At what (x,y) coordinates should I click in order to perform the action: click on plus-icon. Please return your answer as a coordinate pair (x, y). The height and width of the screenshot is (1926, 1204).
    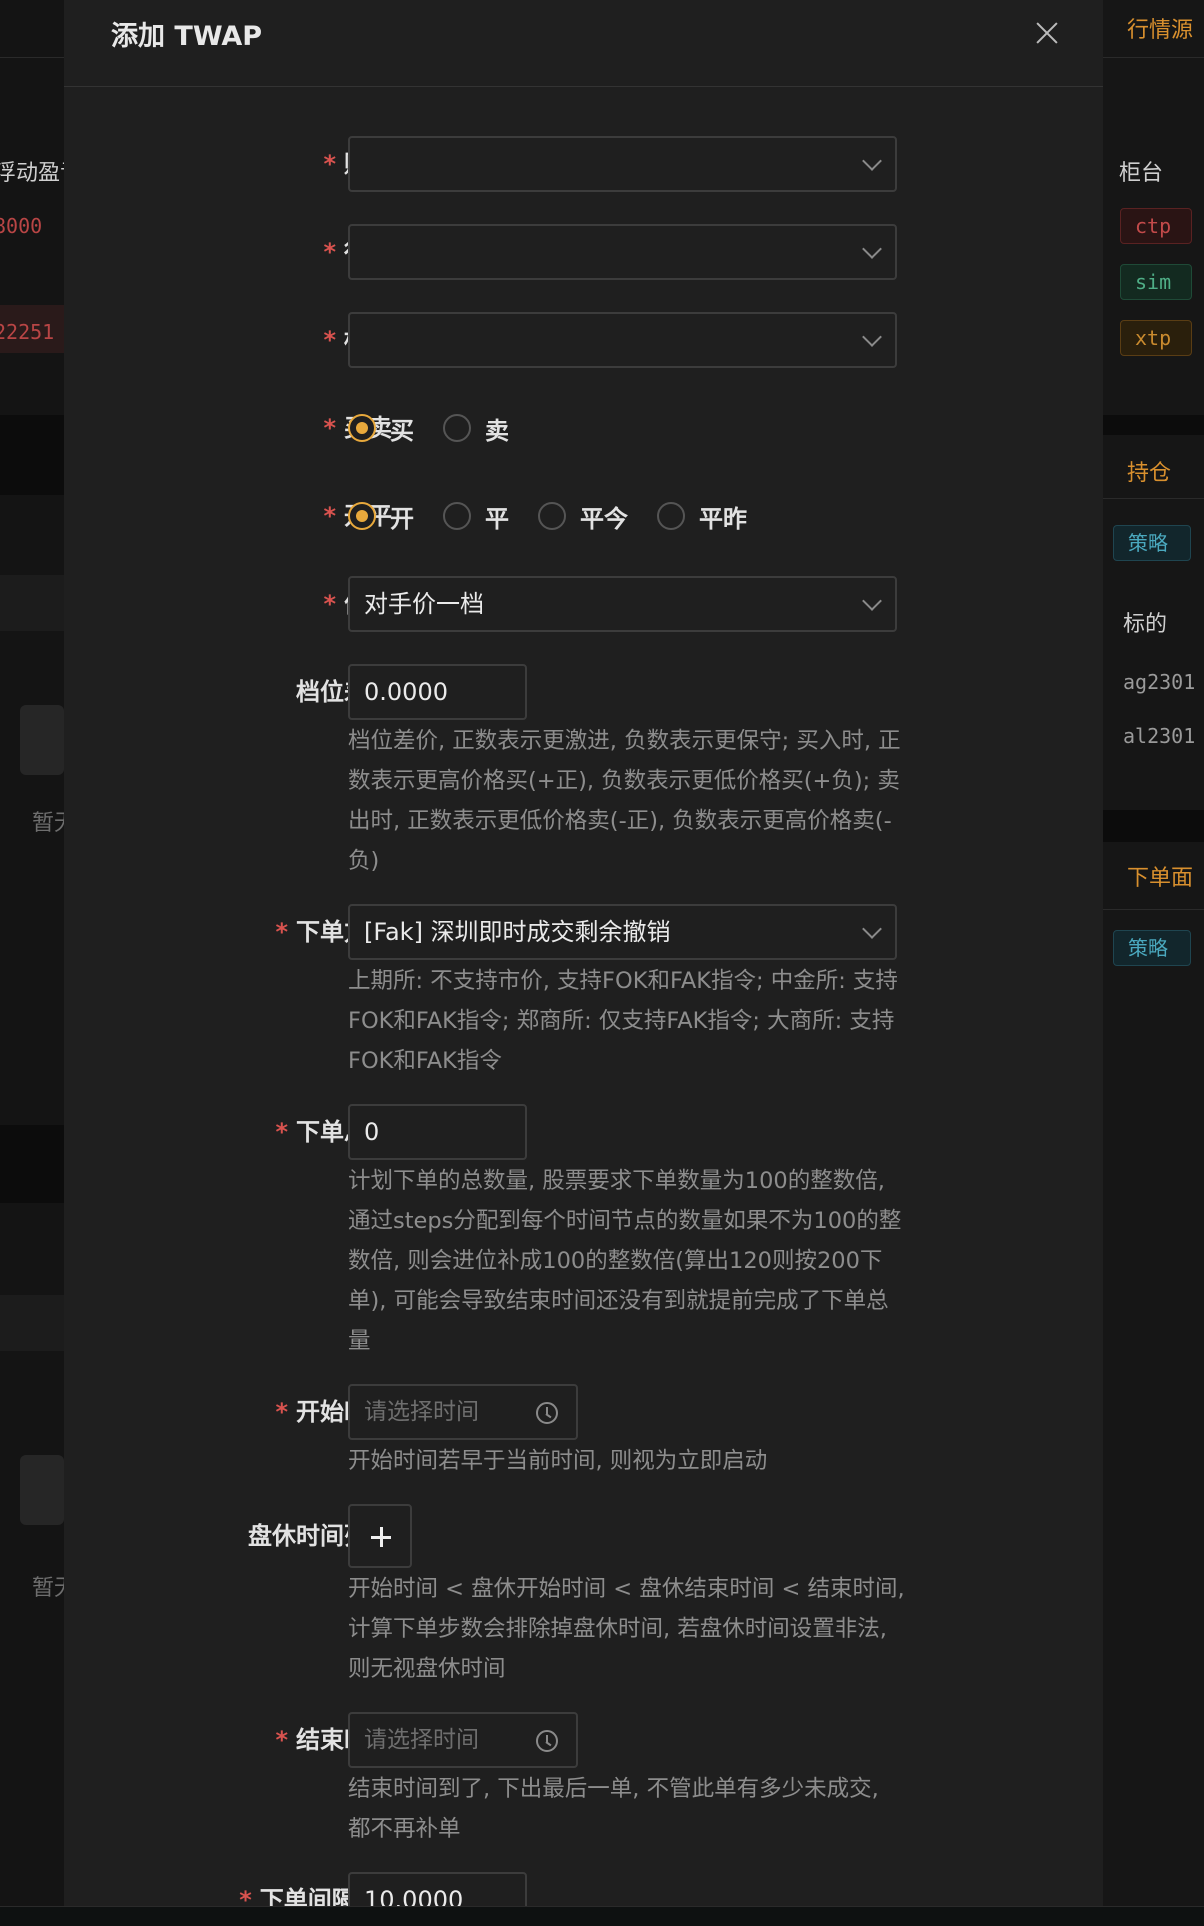
    Looking at the image, I should click on (380, 1536).